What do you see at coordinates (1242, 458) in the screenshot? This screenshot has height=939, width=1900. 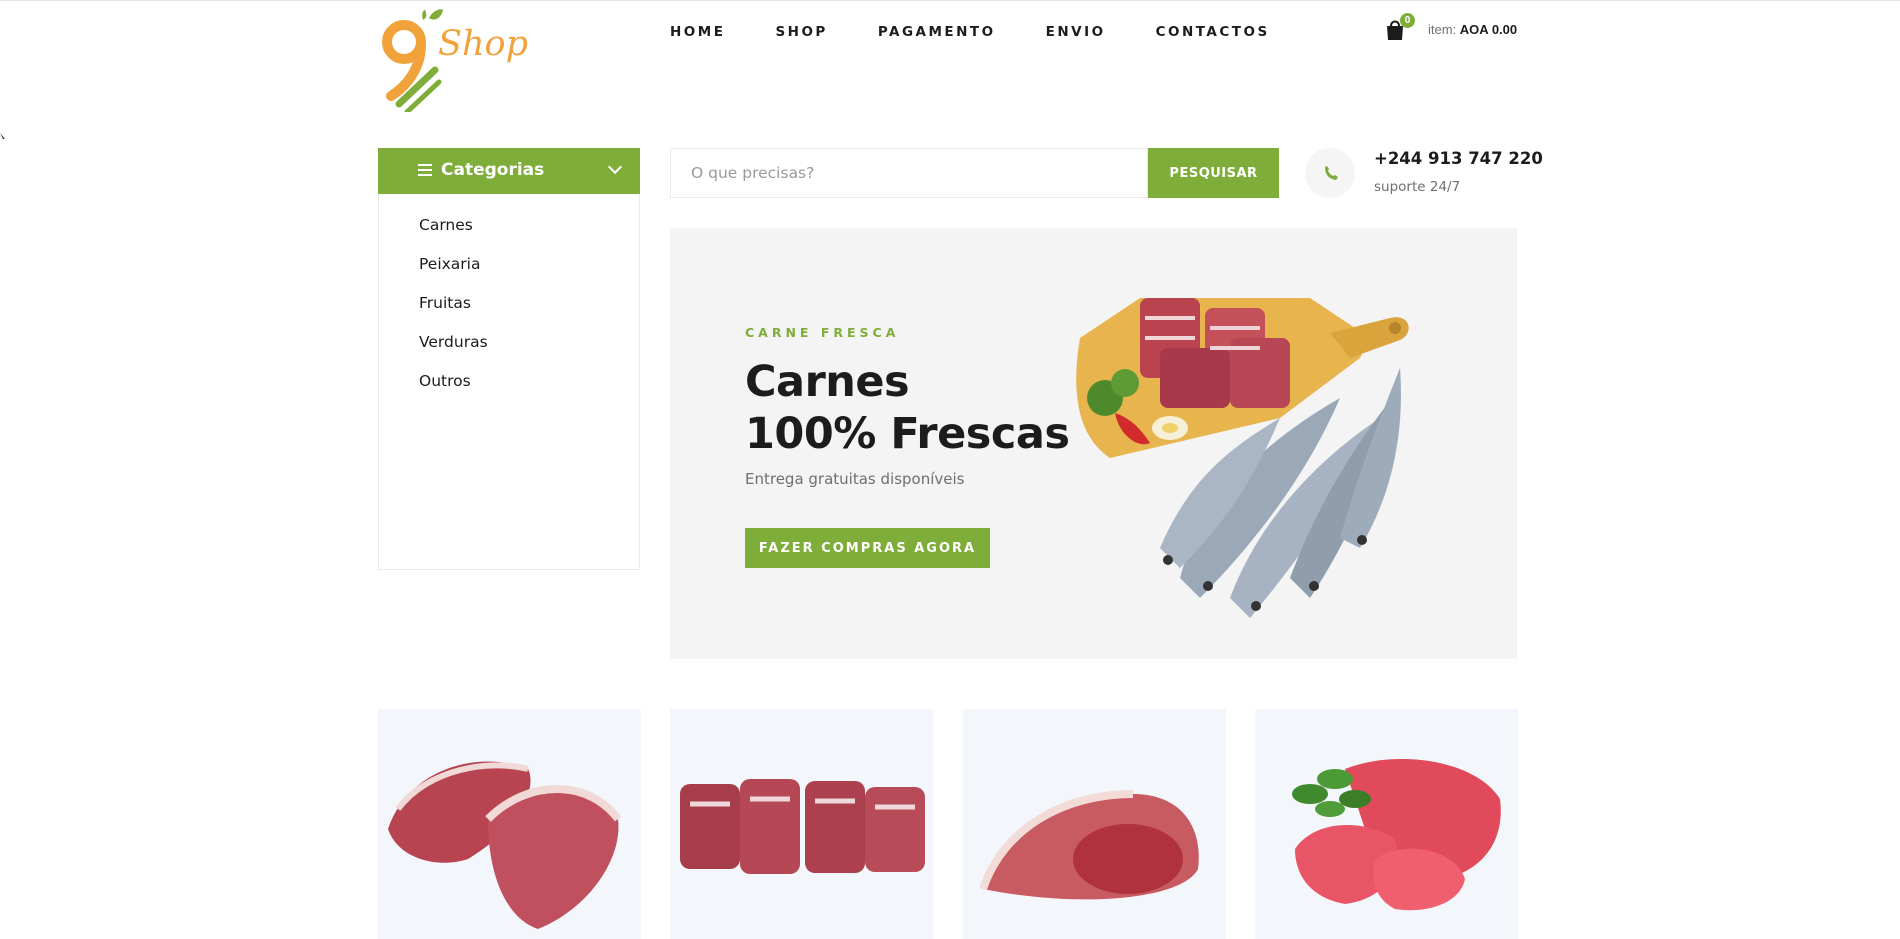 I see `meat-fish-board-image` at bounding box center [1242, 458].